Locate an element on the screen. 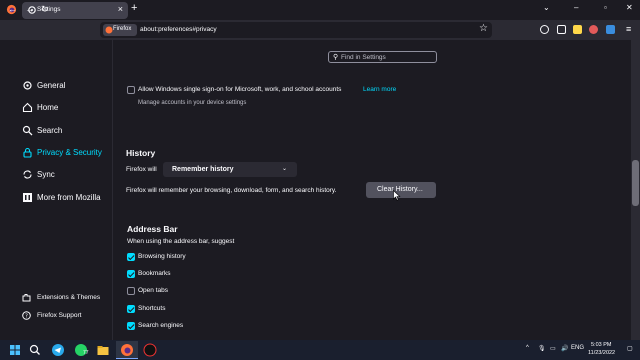 This screenshot has width=640, height=360. gear-icon is located at coordinates (27, 85).